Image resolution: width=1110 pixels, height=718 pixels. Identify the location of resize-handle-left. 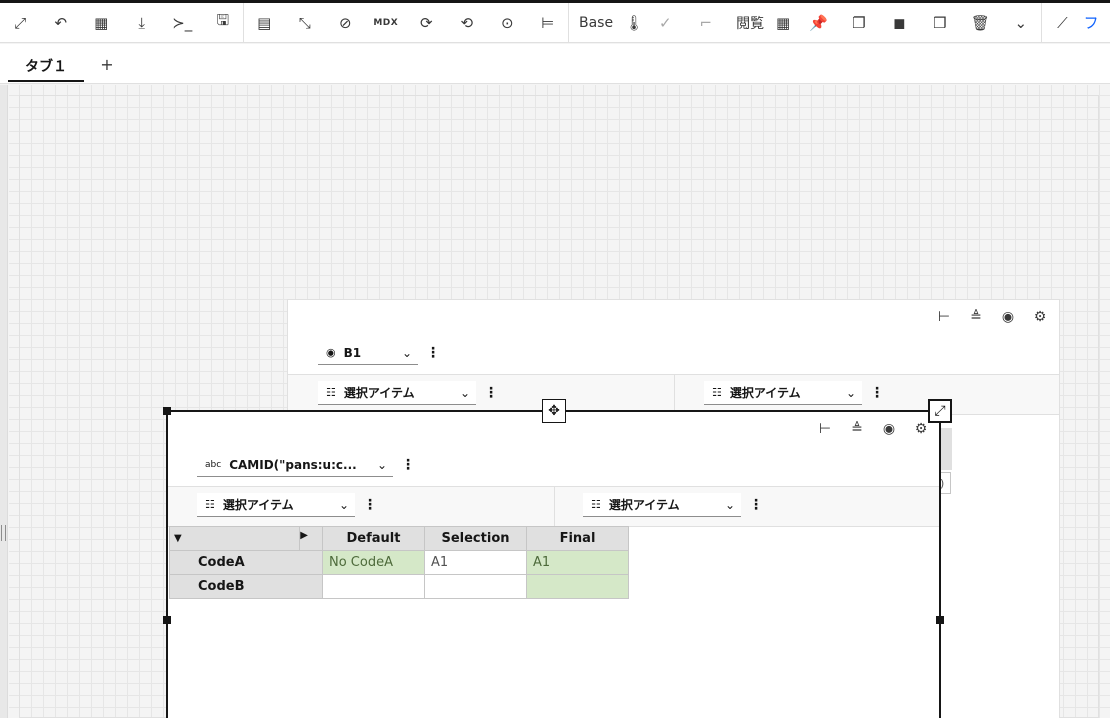
(167, 620).